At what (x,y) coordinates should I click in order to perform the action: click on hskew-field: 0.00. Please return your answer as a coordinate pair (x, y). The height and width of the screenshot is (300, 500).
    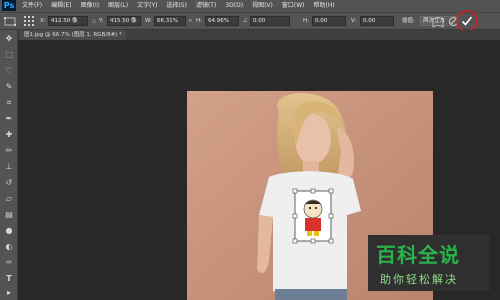
    Looking at the image, I should click on (329, 21).